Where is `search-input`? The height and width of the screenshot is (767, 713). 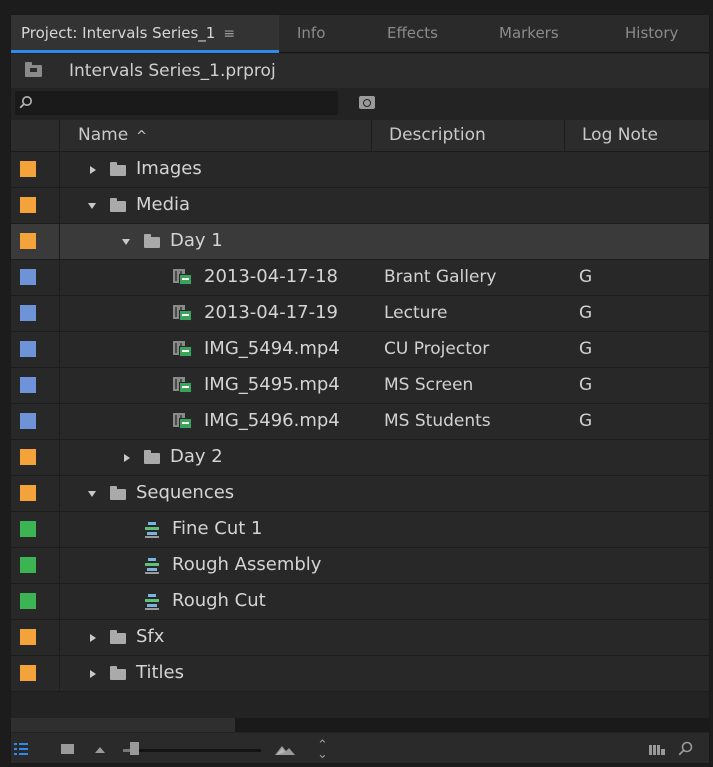
search-input is located at coordinates (176, 103).